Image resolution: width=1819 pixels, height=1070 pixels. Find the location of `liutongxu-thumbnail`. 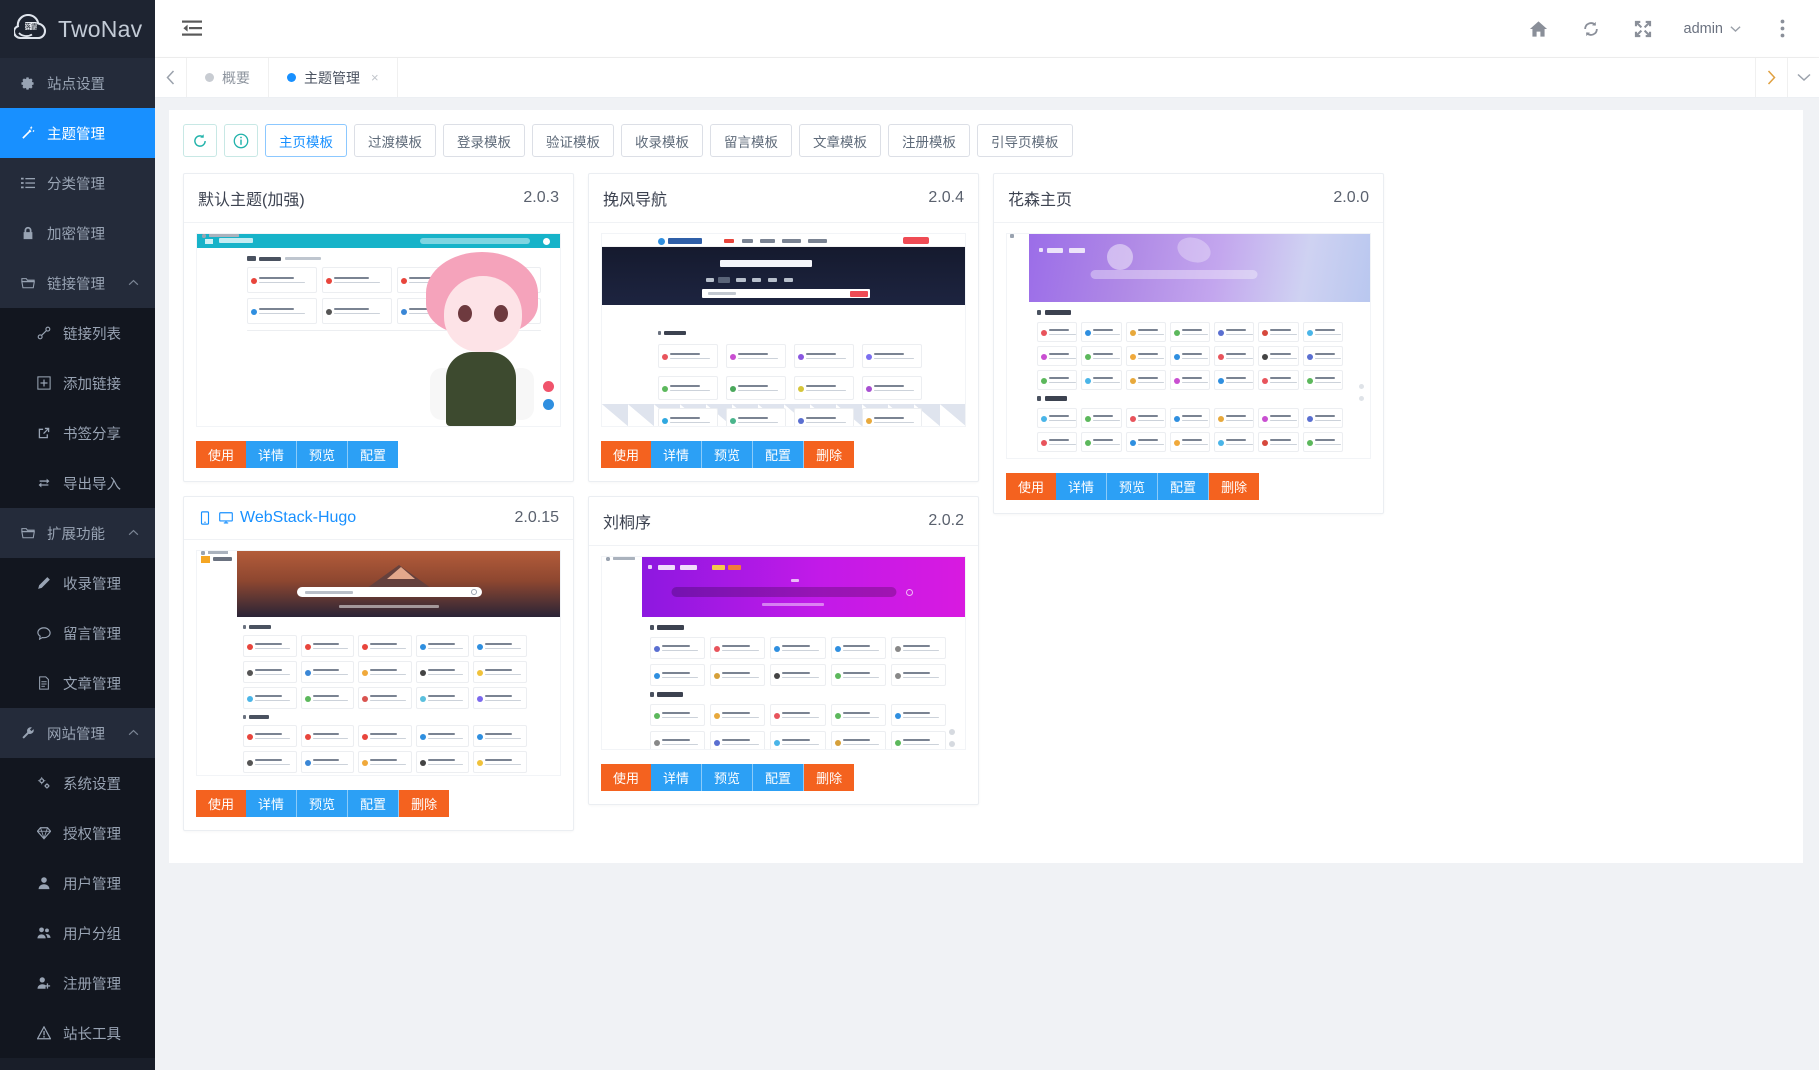

liutongxu-thumbnail is located at coordinates (783, 653).